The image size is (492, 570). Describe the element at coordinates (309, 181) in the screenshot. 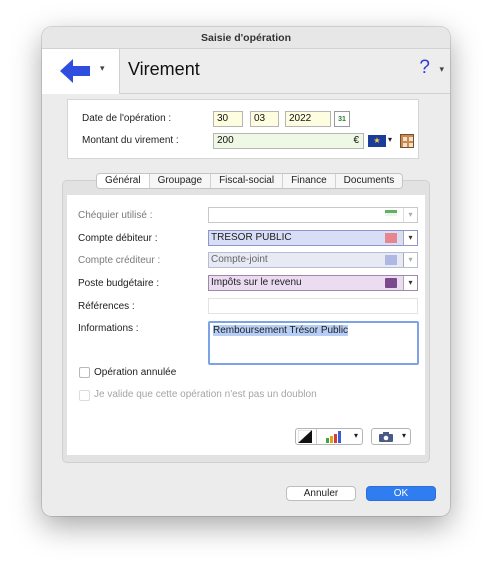

I see `tab-finance: Finance` at that location.